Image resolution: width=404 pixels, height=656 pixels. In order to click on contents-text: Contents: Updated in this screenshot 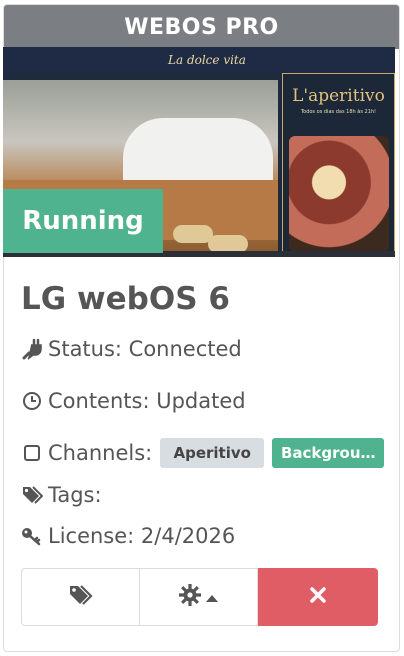, I will do `click(147, 401)`.